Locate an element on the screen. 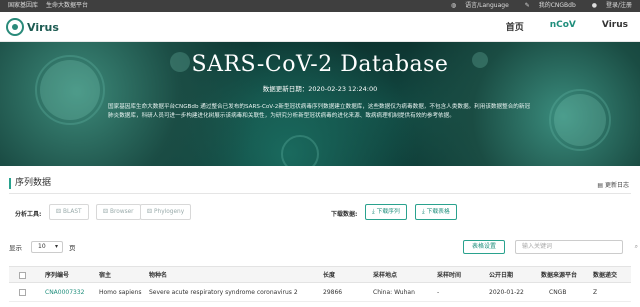  col-header-submitter: 数据递交 is located at coordinates (612, 275).